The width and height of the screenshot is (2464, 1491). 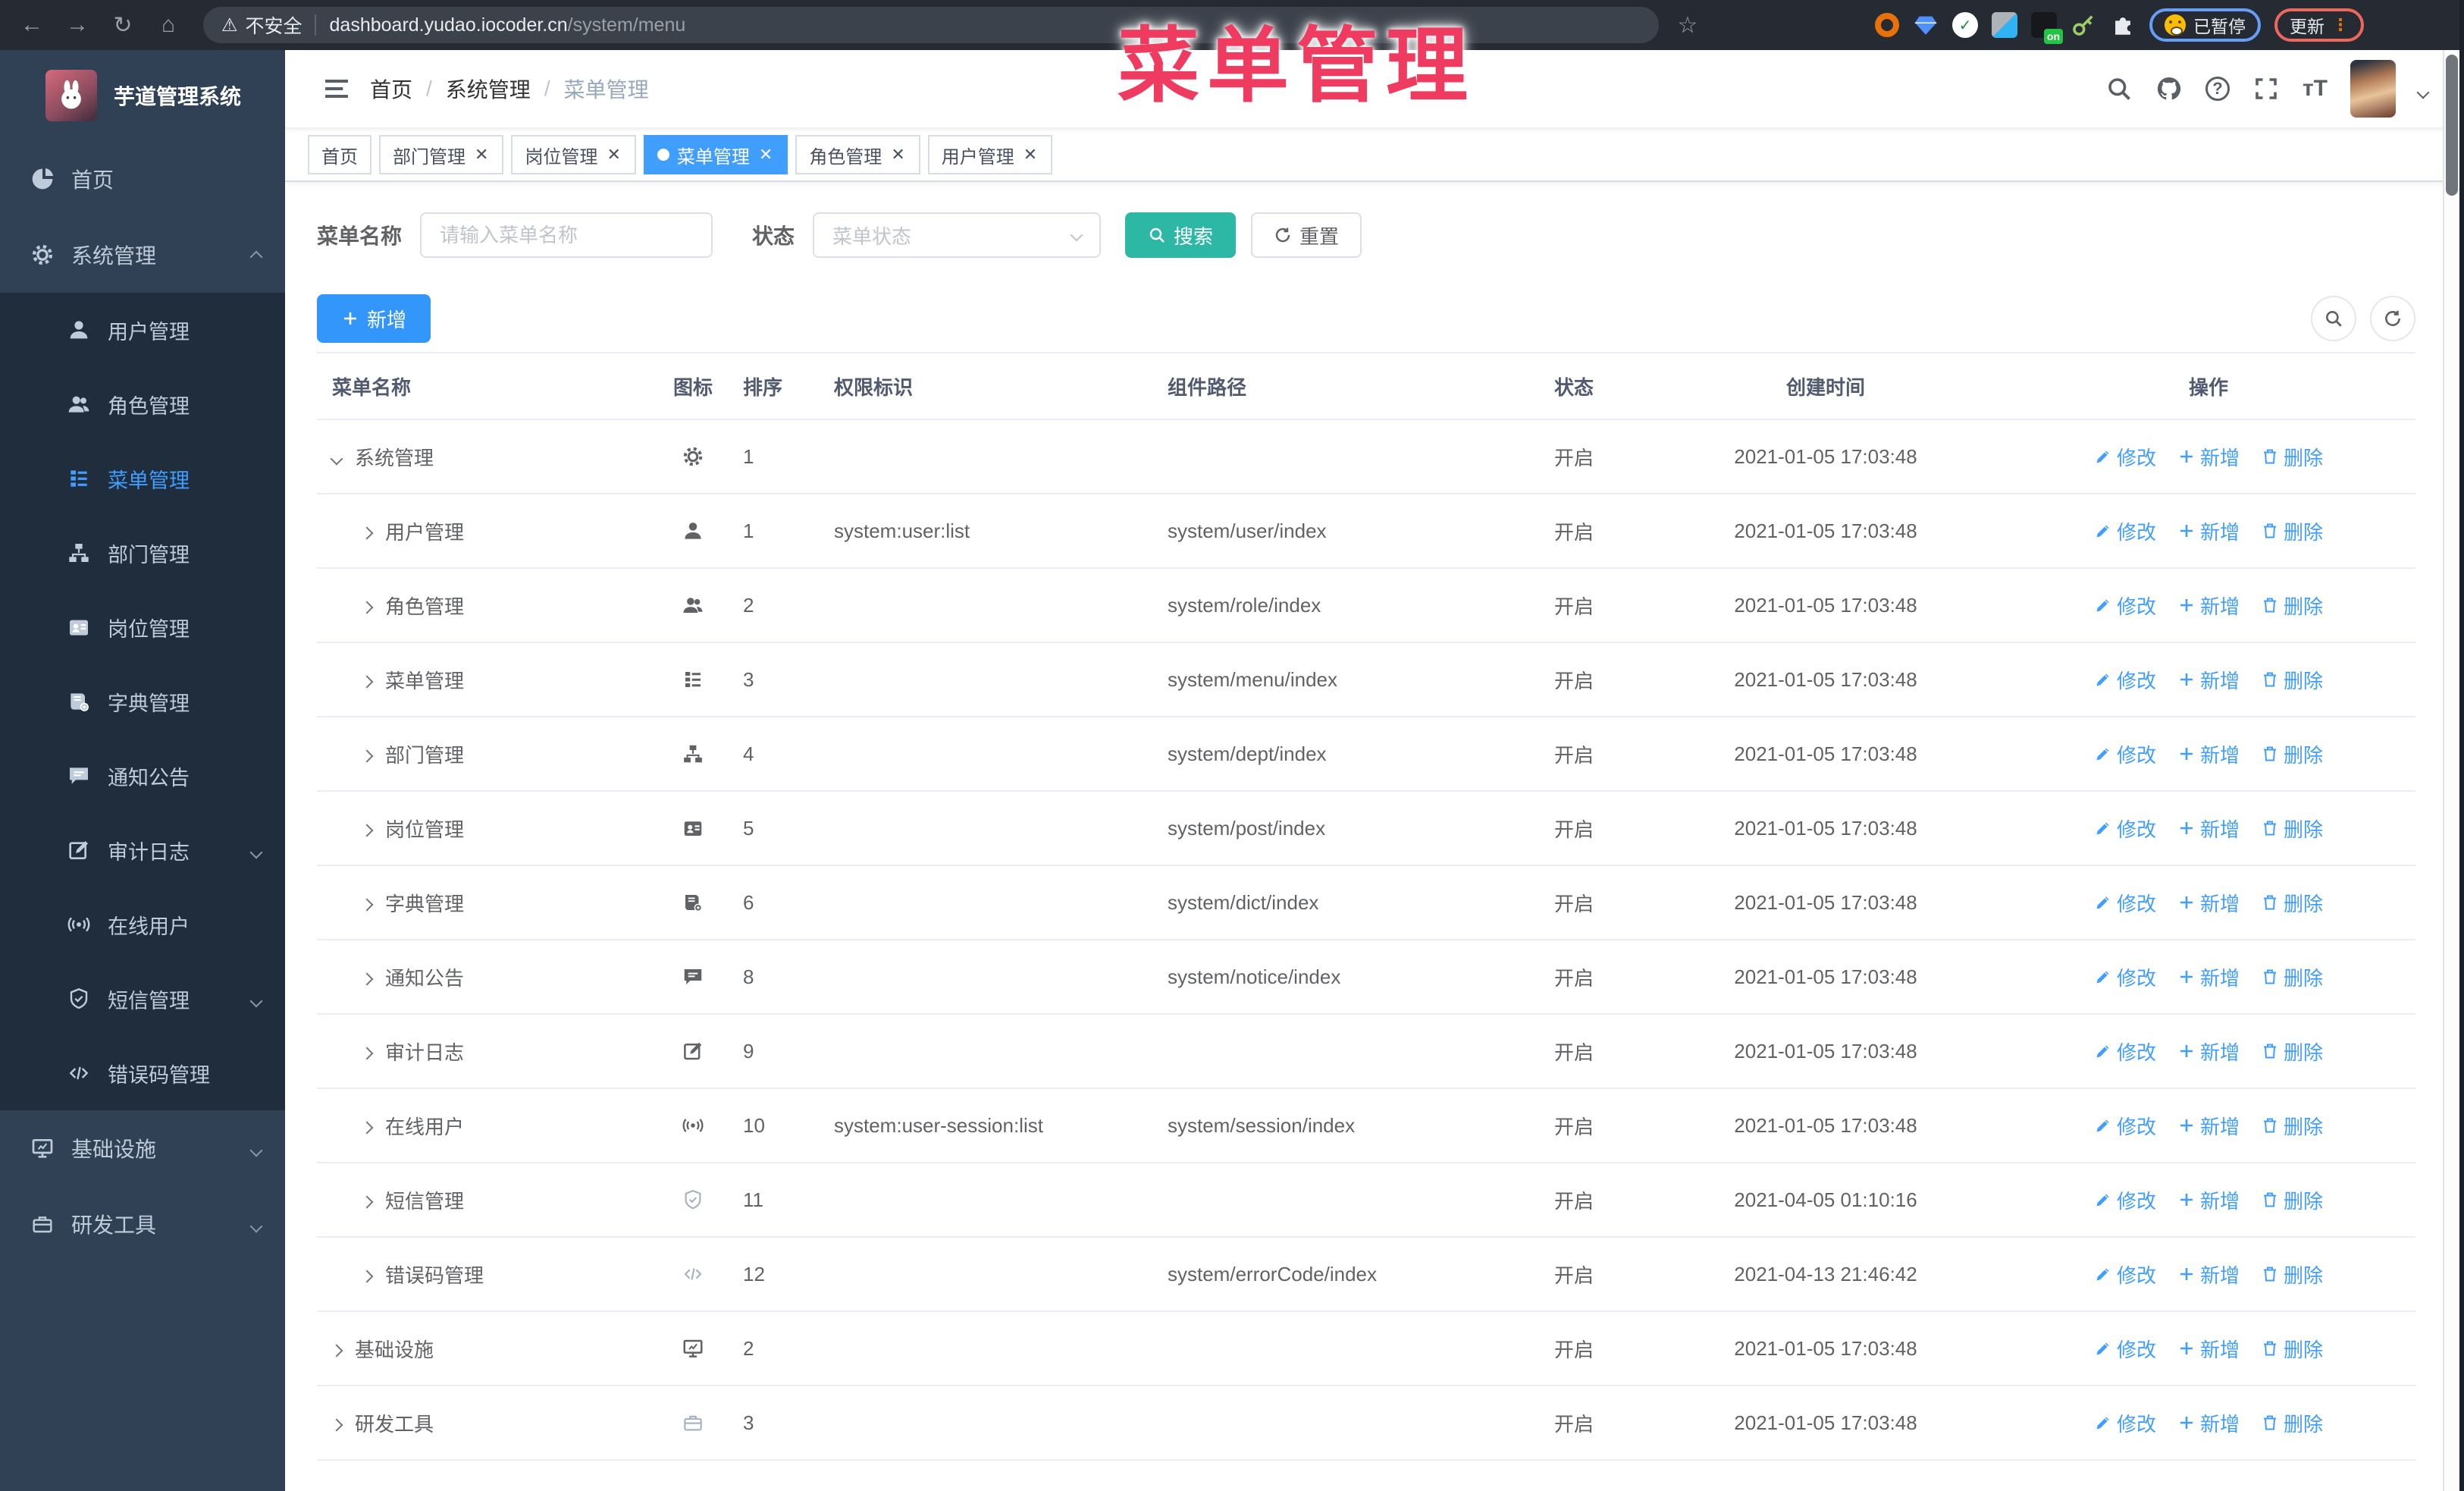 I want to click on sidebar-item: 菜单管理, so click(x=142, y=478).